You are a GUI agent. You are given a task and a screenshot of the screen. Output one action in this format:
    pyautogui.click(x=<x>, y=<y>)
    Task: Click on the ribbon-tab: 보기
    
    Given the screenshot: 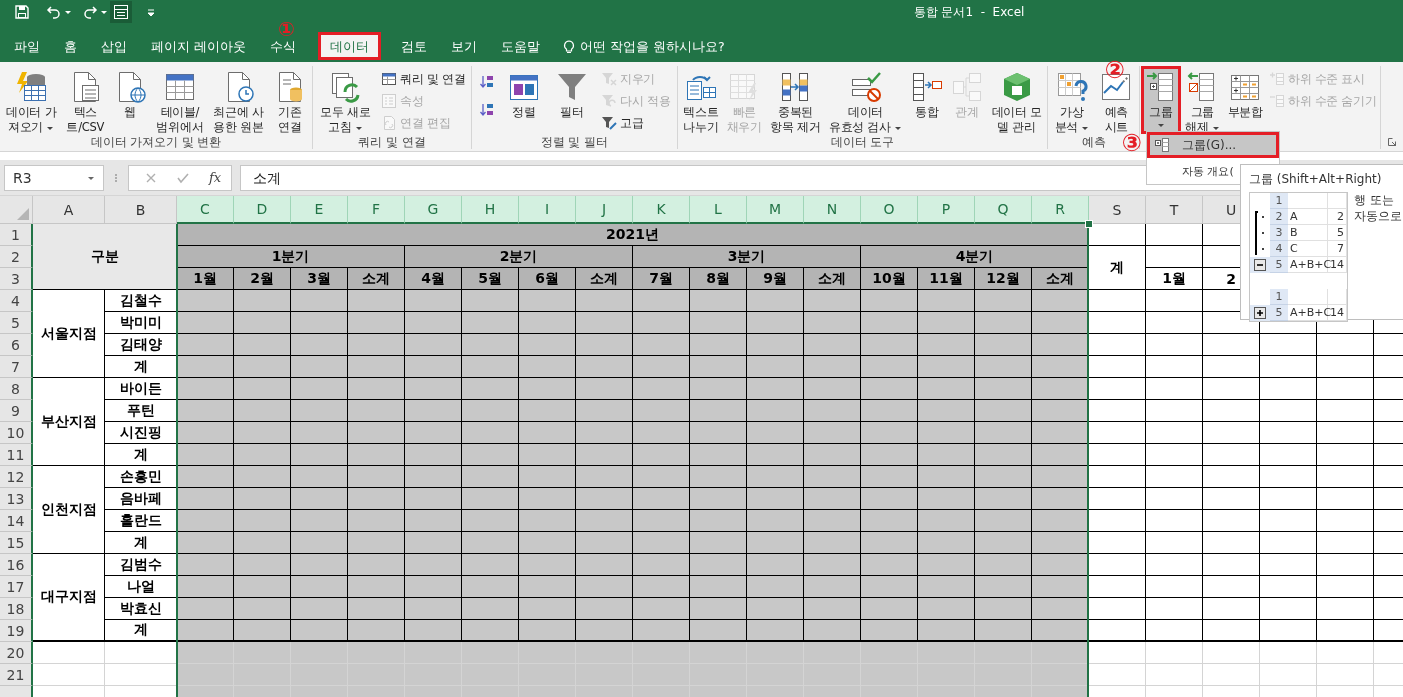 What is the action you would take?
    pyautogui.click(x=464, y=46)
    